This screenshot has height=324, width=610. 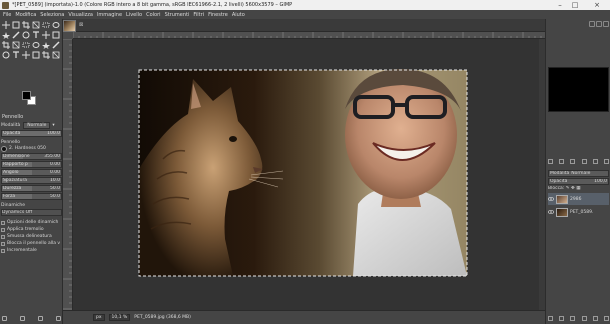 I want to click on vertical-ruler, so click(x=68, y=174).